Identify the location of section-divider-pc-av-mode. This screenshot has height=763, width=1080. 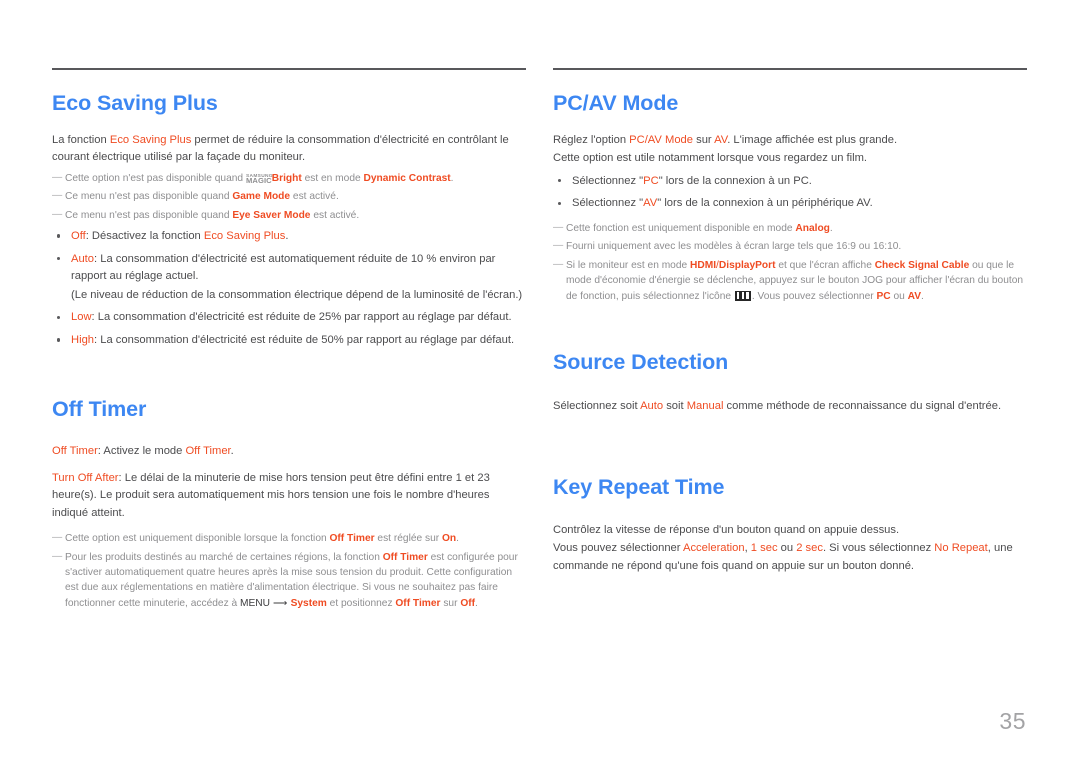
(790, 69).